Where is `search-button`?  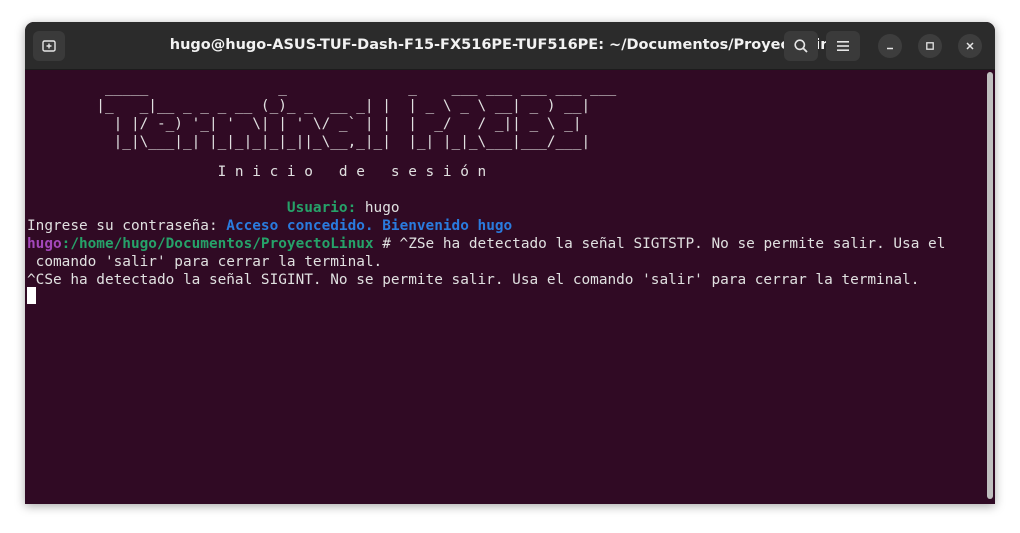 search-button is located at coordinates (801, 46).